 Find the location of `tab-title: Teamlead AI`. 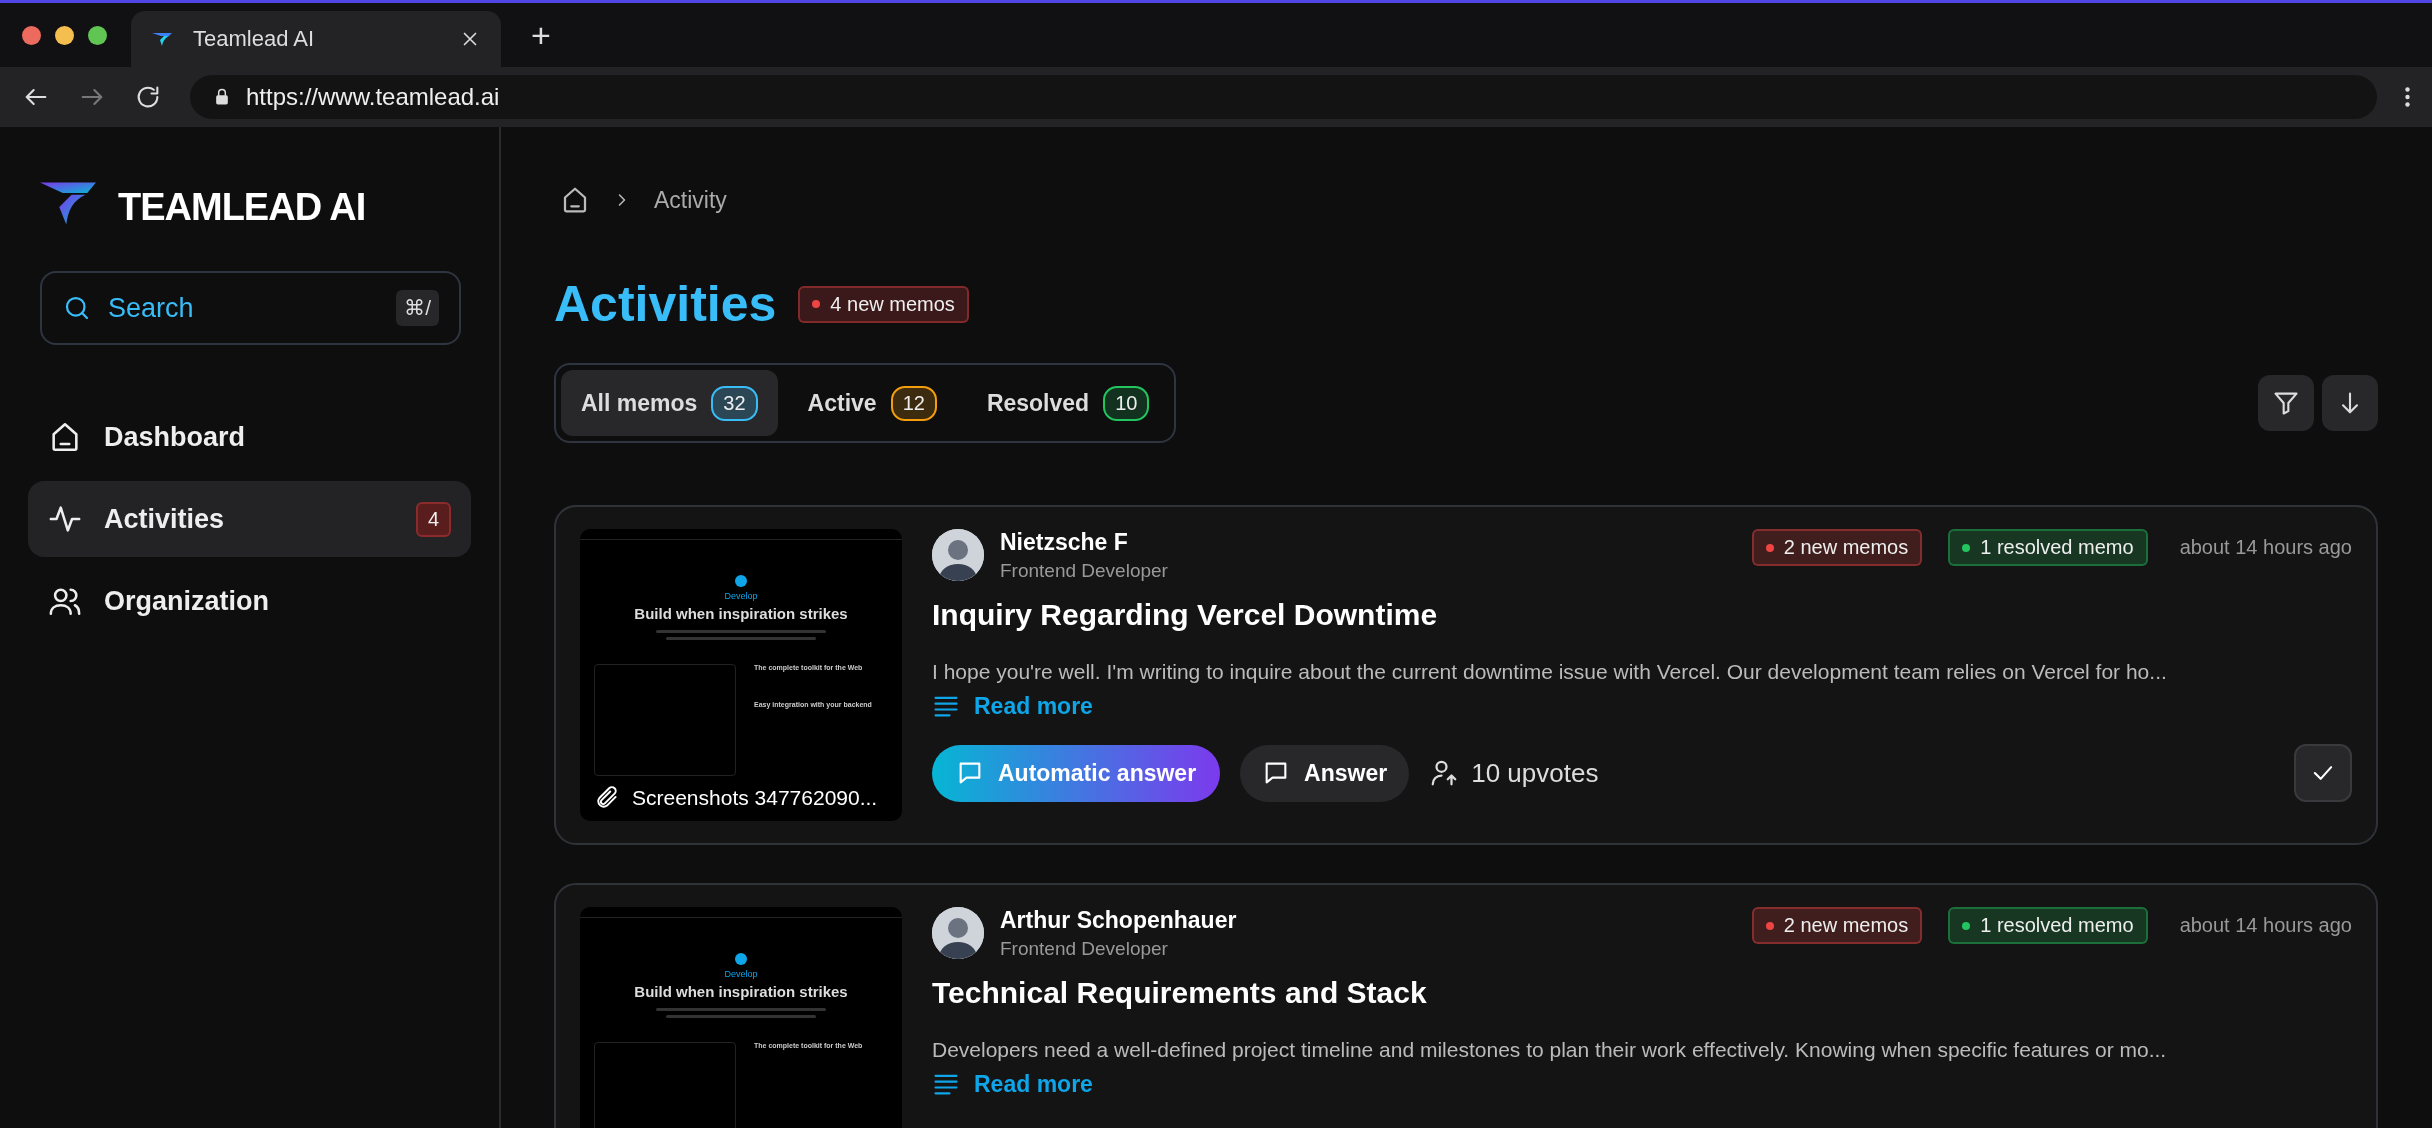

tab-title: Teamlead AI is located at coordinates (254, 39).